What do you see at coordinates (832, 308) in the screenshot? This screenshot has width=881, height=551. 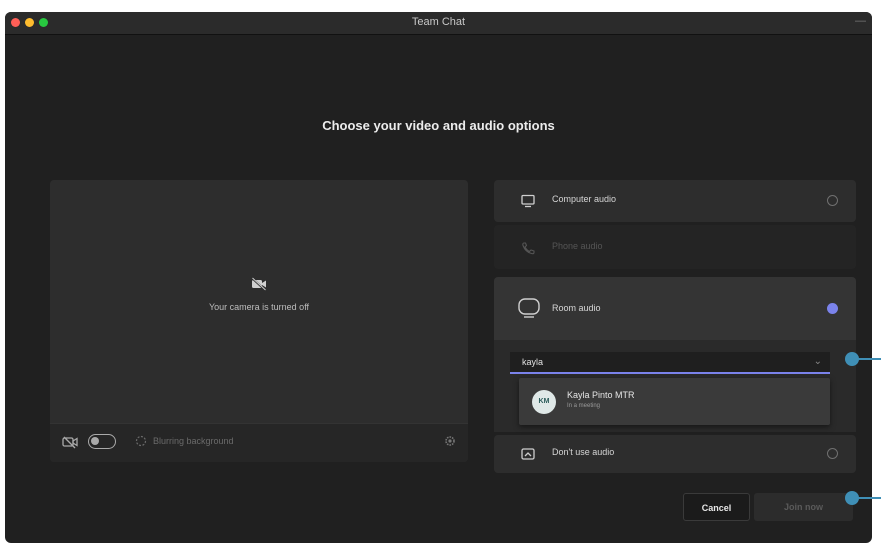 I see `room-audio-radio` at bounding box center [832, 308].